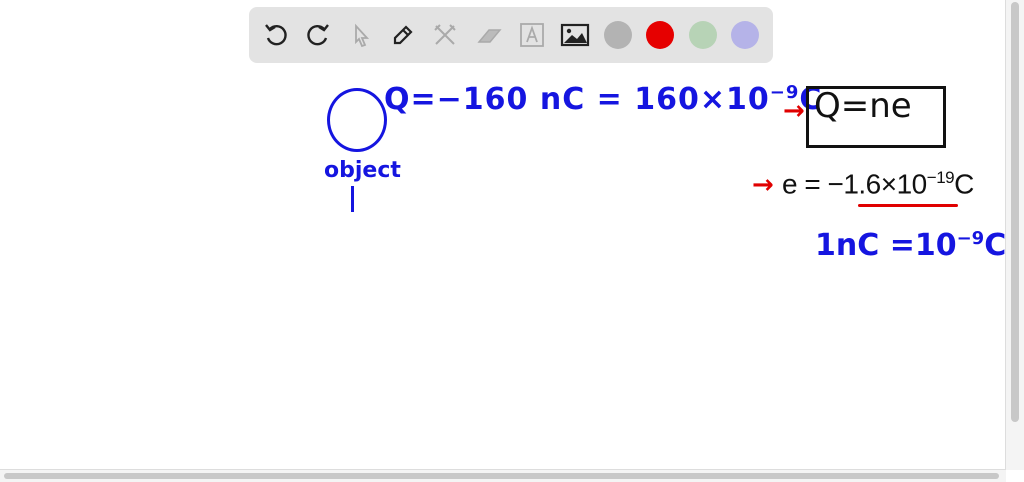 Image resolution: width=1024 pixels, height=482 pixels. What do you see at coordinates (352, 199) in the screenshot?
I see `object-pointer-line` at bounding box center [352, 199].